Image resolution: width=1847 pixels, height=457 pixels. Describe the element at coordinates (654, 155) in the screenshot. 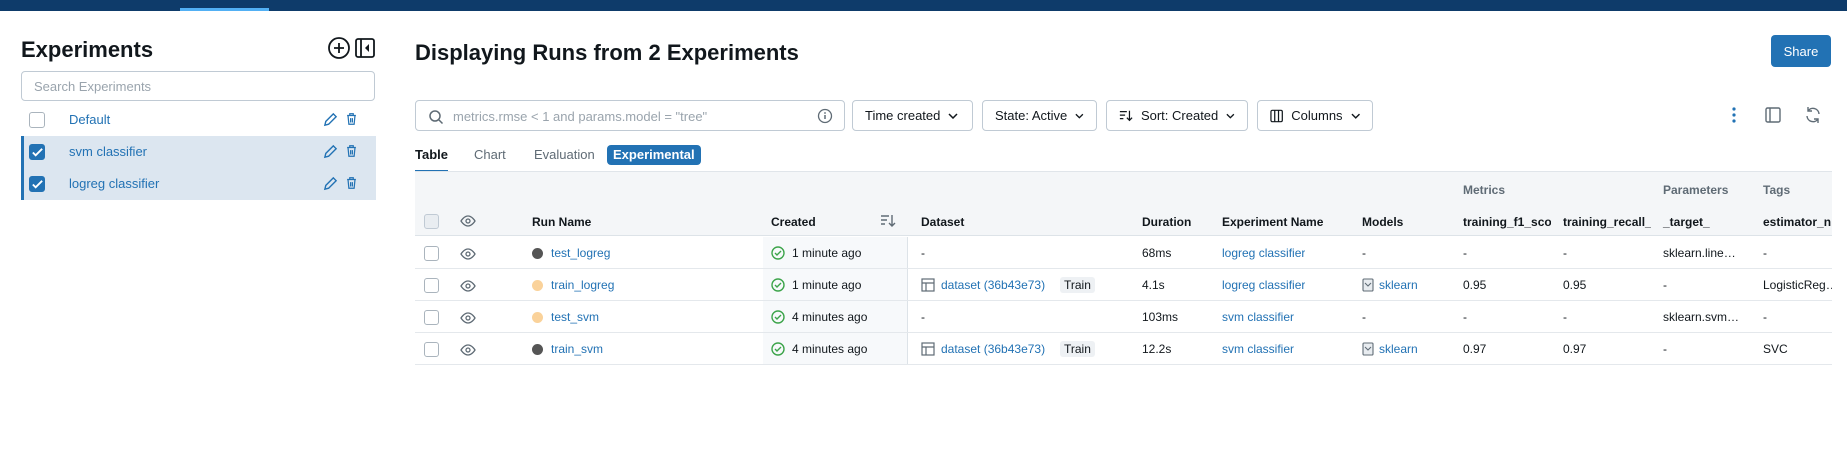

I see `experimental-badge: Experimental` at that location.